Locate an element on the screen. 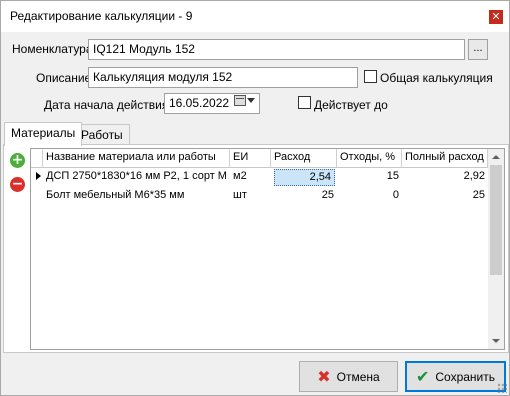 The height and width of the screenshot is (396, 510). cancel-button-label: Отмена is located at coordinates (358, 376).